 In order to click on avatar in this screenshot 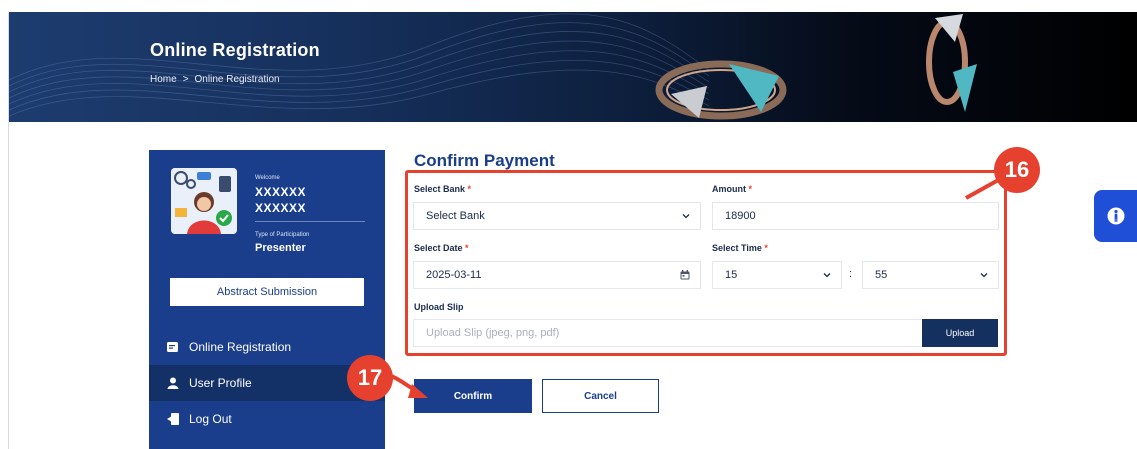, I will do `click(204, 201)`.